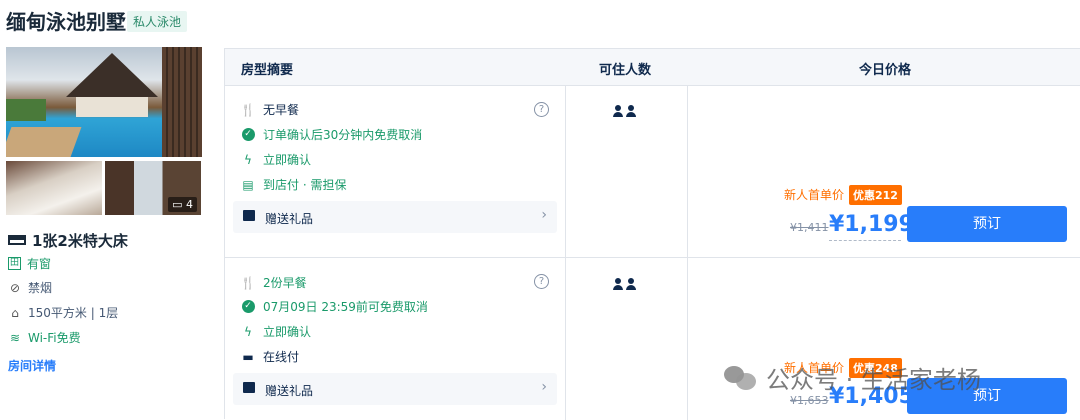 The image size is (1080, 420). I want to click on book-button: 预订, so click(987, 224).